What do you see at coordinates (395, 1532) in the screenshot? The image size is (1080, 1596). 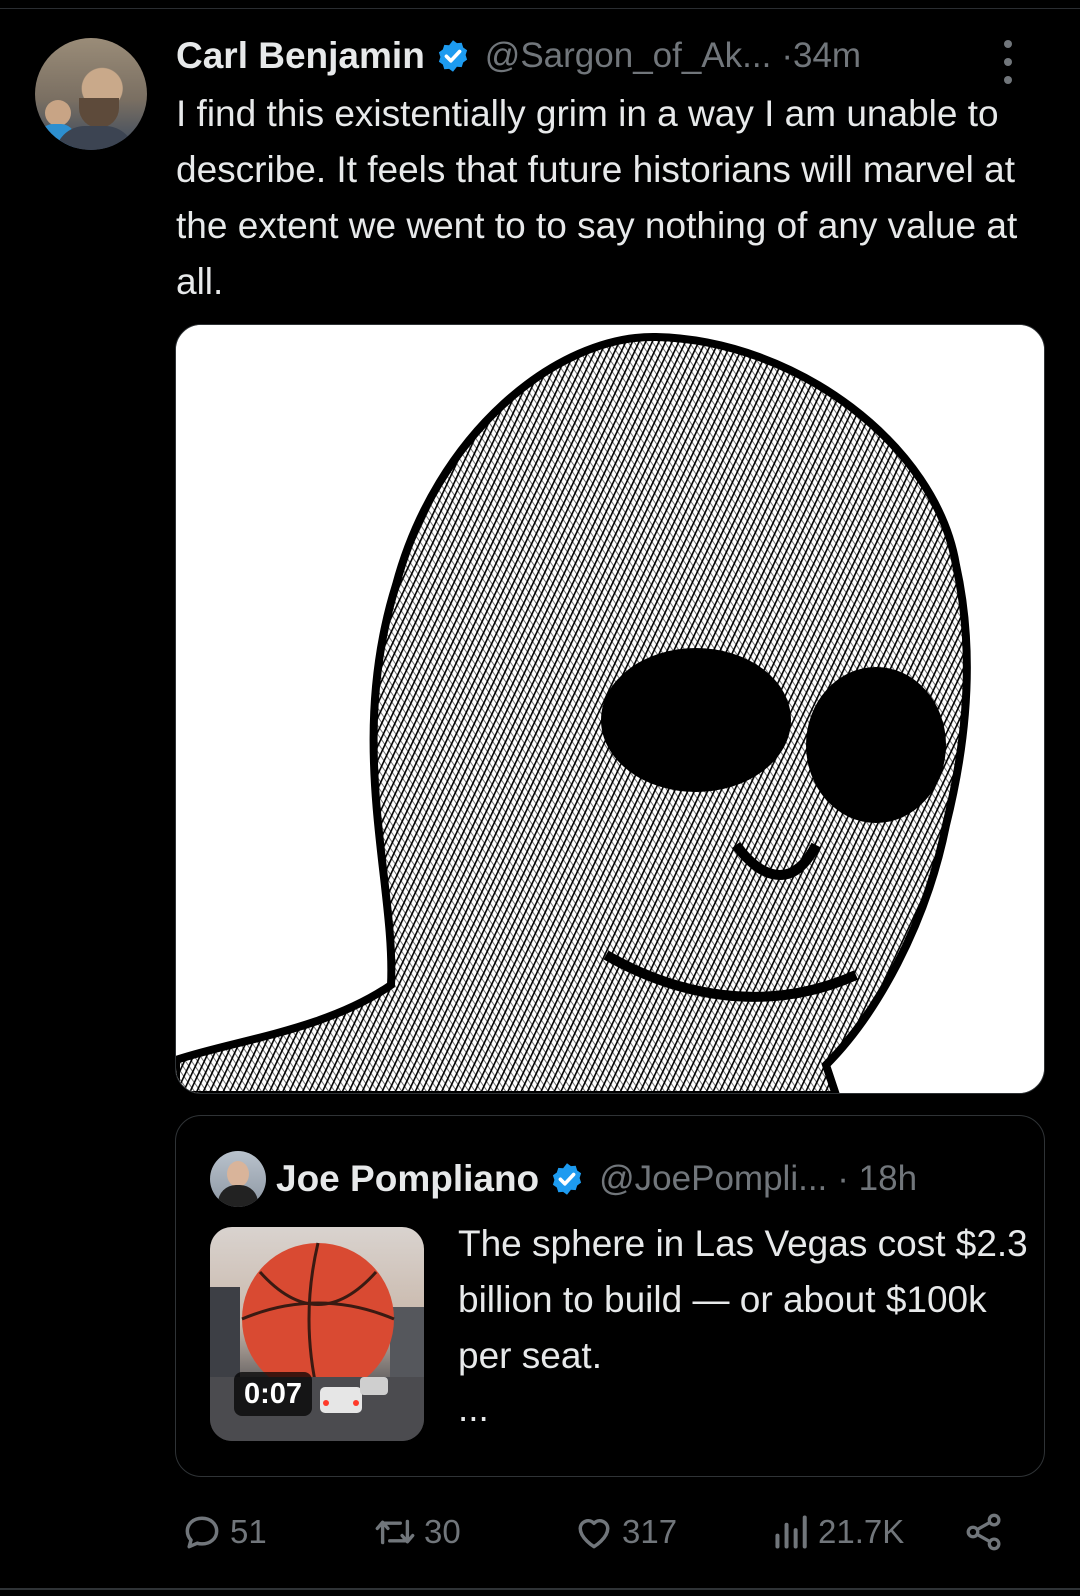 I see `repost-icon` at bounding box center [395, 1532].